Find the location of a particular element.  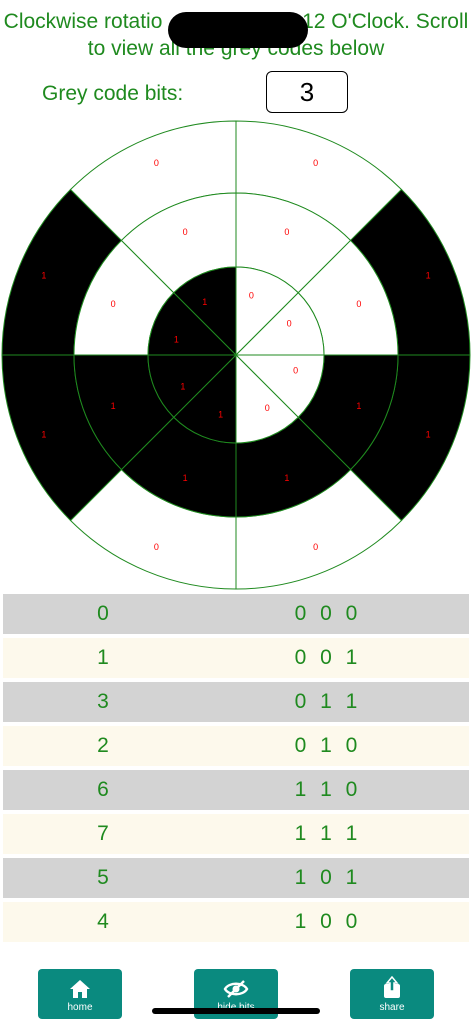

code-cell: 0 0 0 is located at coordinates (326, 613).